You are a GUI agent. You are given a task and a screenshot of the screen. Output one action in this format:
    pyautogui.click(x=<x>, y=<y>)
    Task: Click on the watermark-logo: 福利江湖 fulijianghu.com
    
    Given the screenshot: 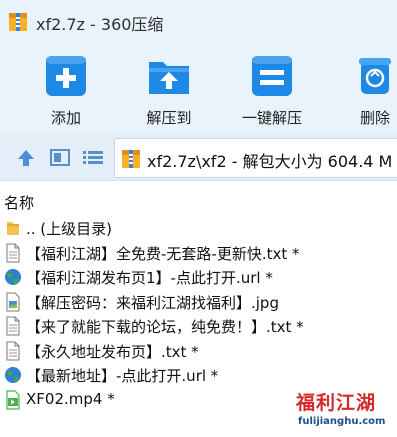 What is the action you would take?
    pyautogui.click(x=345, y=409)
    